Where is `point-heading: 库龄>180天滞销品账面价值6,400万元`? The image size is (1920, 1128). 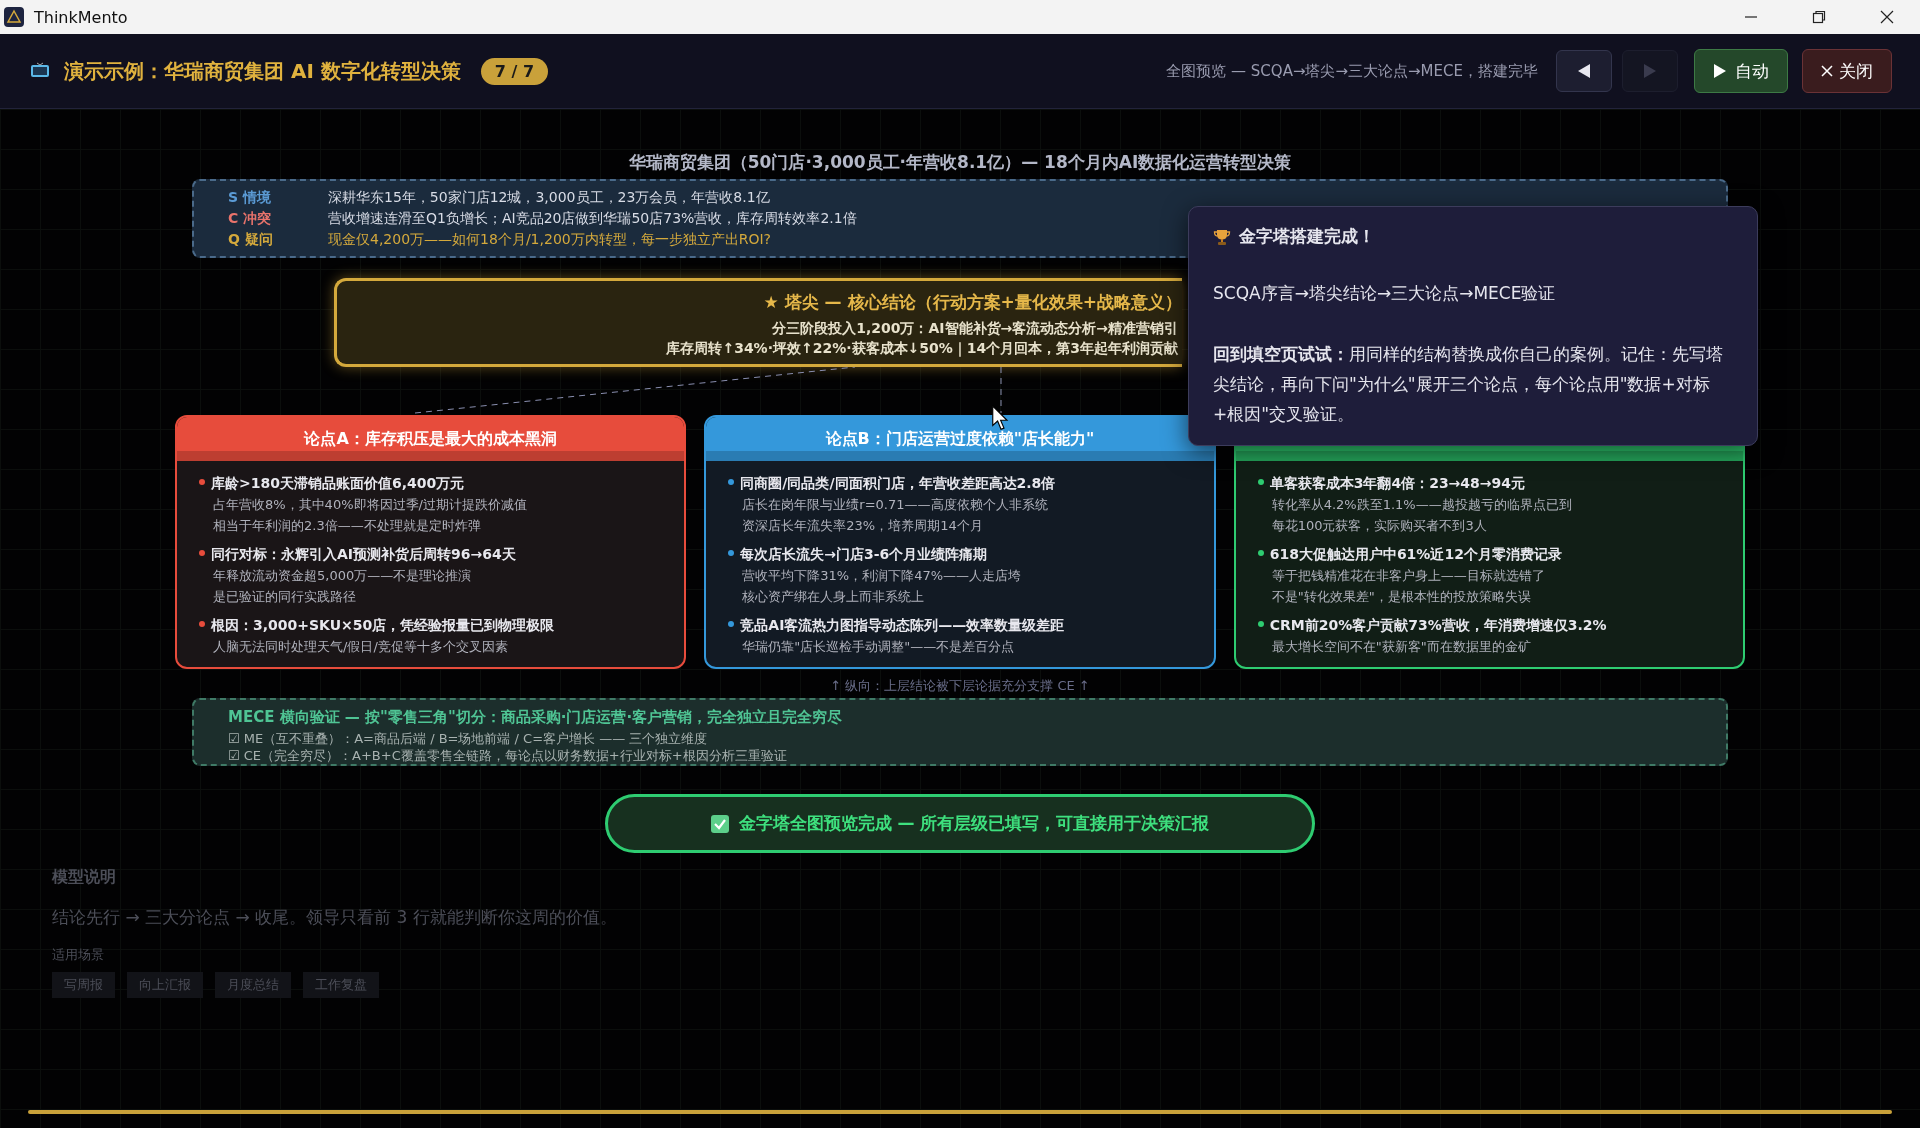
point-heading: 库龄>180天滞销品账面价值6,400万元 is located at coordinates (431, 483).